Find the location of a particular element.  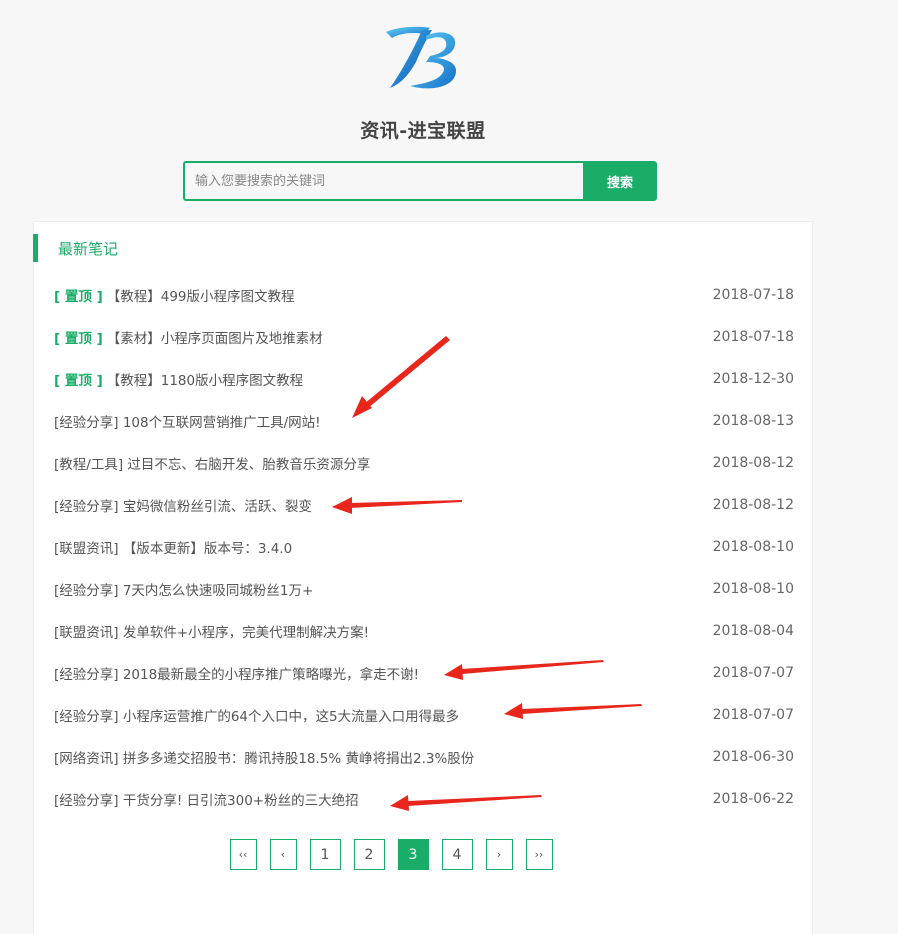

note-row-left: [经验分享] 7天内怎么快速吸同城粉丝1万+ is located at coordinates (183, 589).